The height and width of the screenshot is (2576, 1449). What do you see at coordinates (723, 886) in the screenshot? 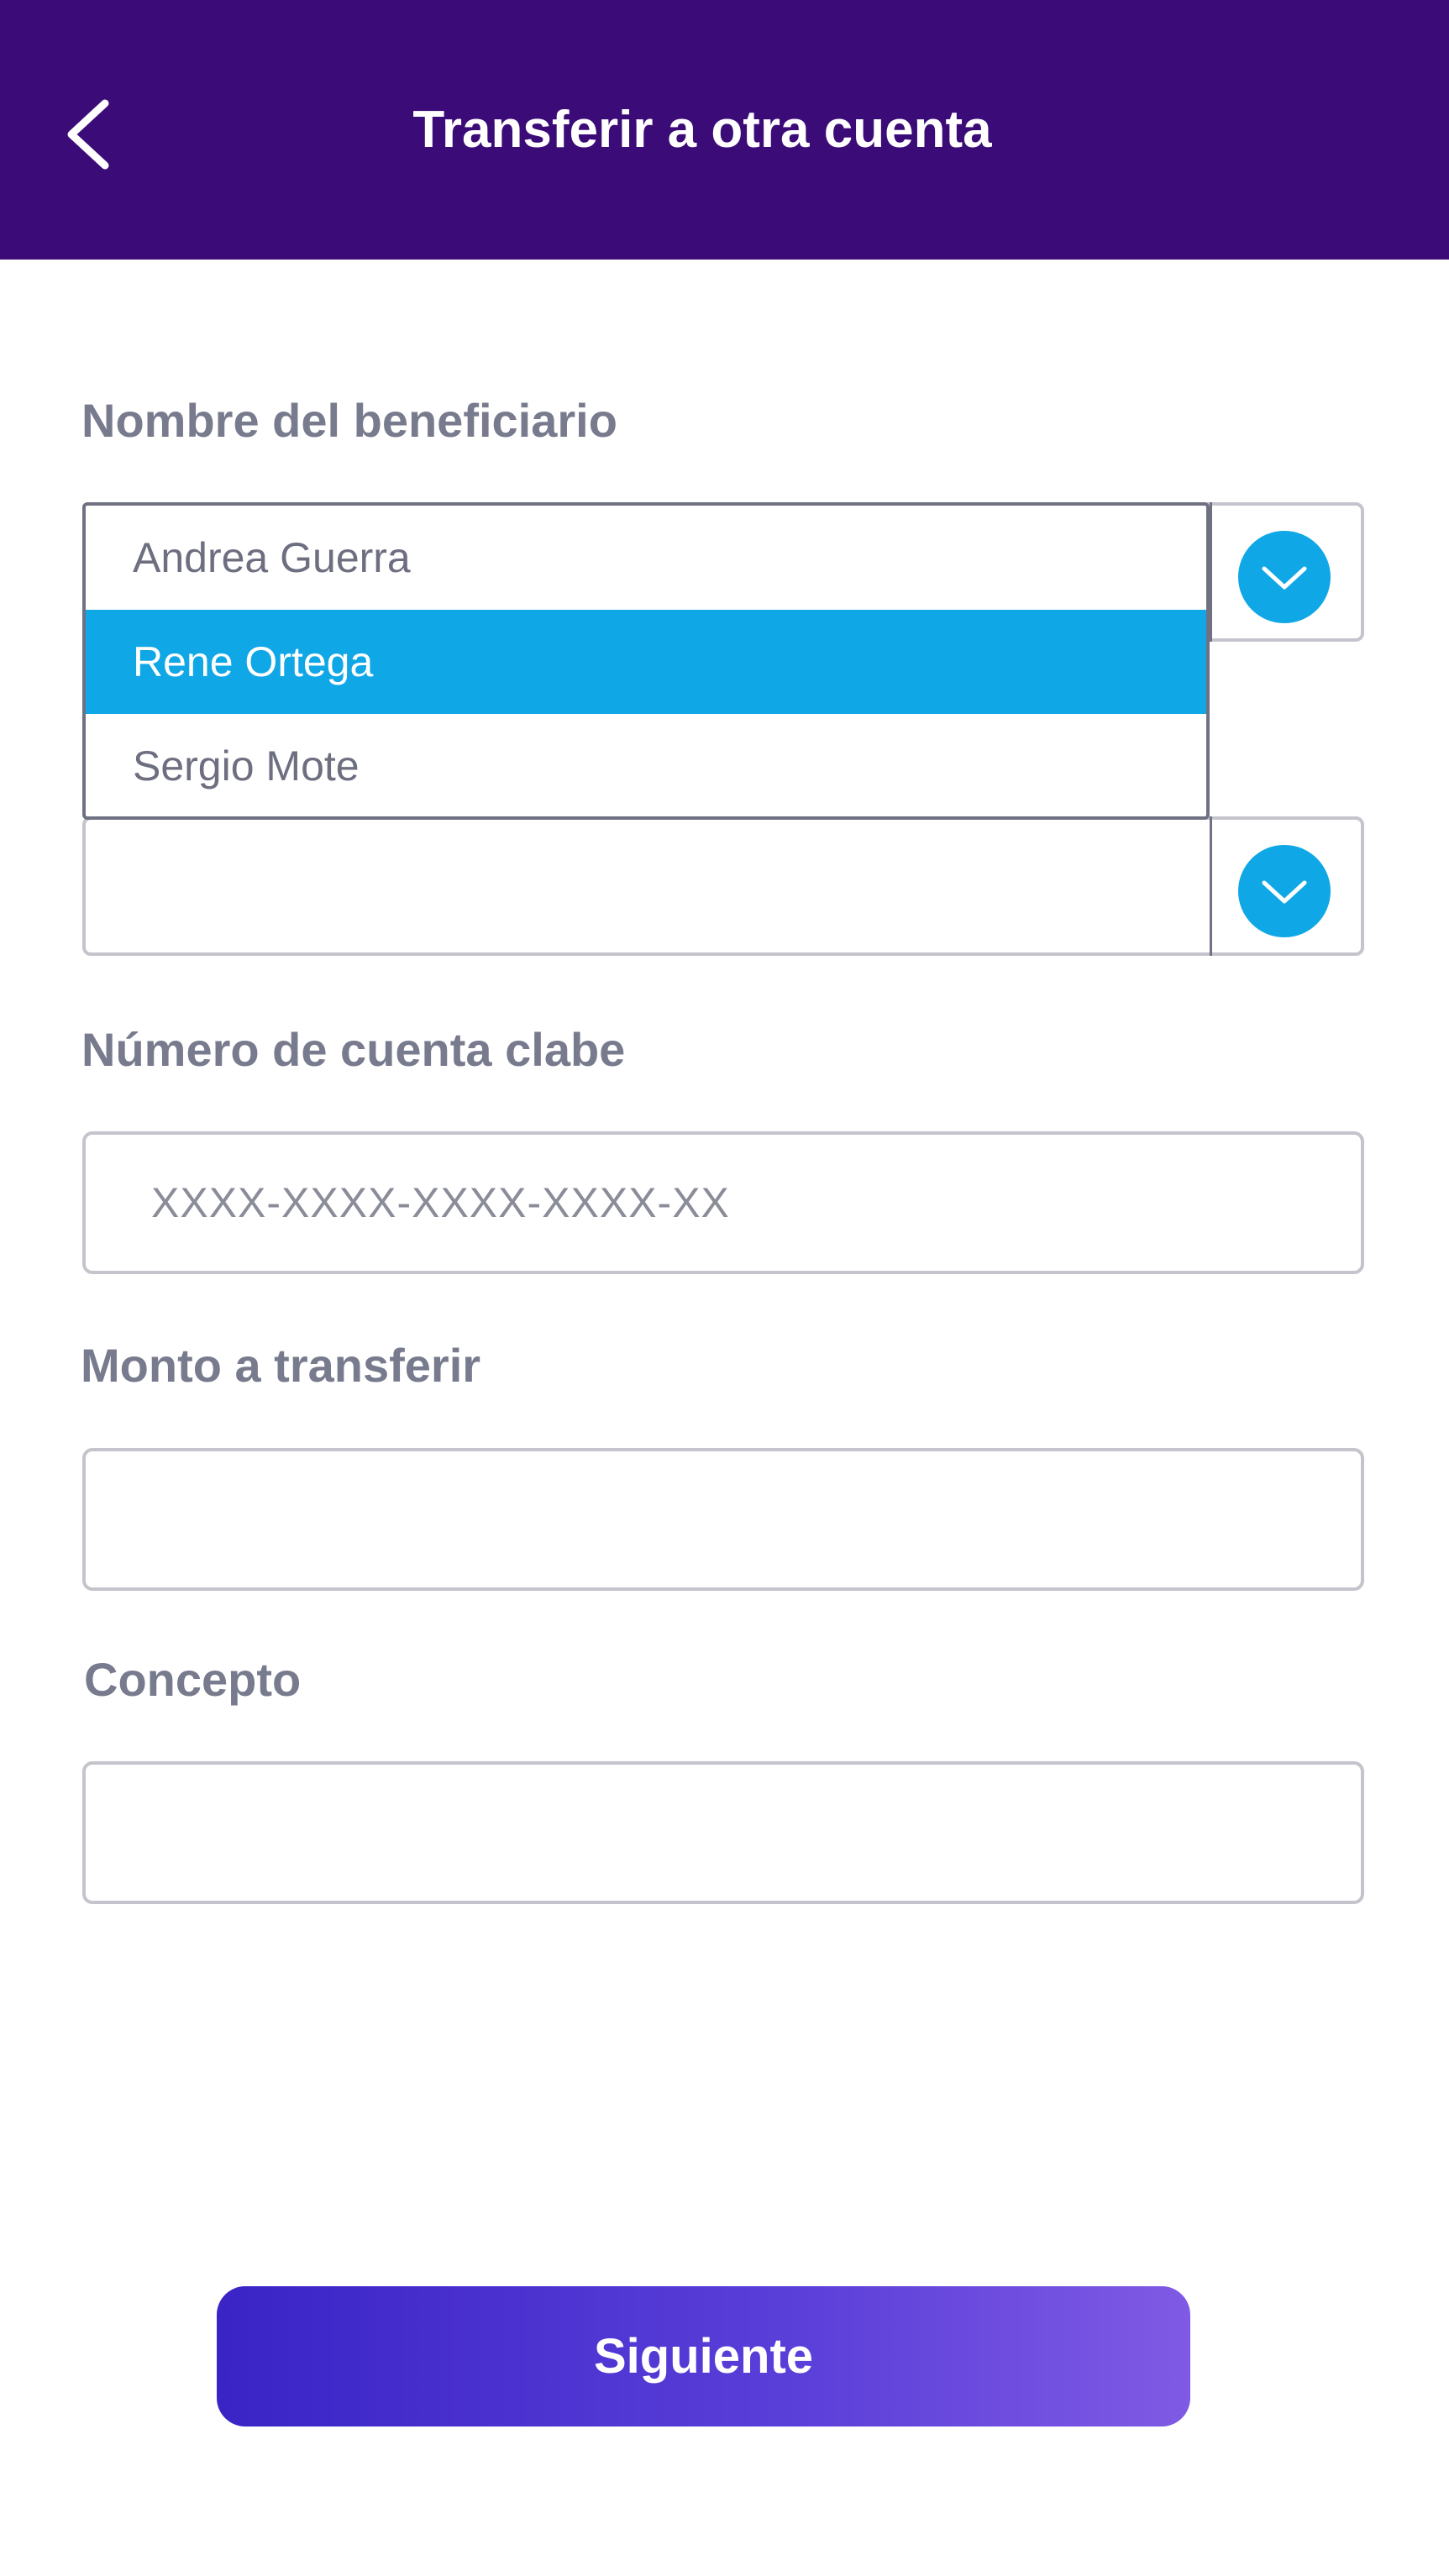
I see `secondary-select` at bounding box center [723, 886].